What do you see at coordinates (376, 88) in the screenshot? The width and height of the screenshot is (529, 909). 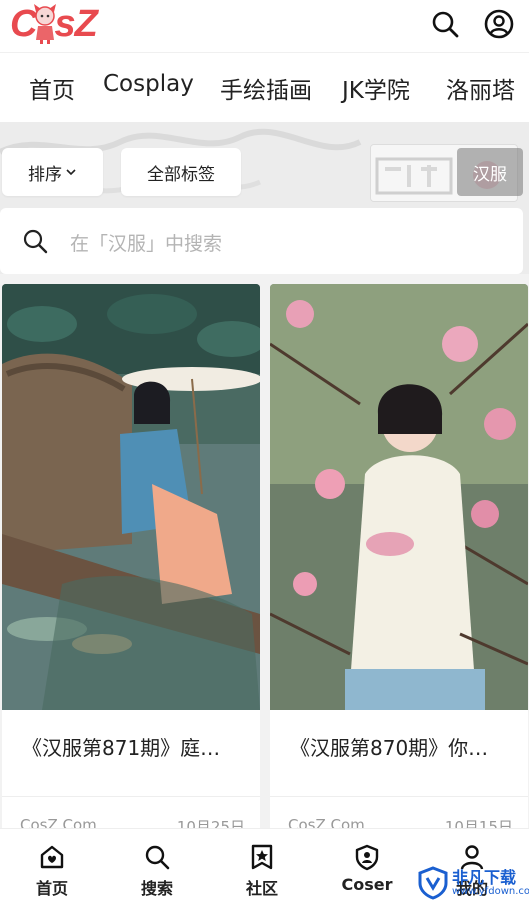 I see `nav-item-jk: JK学院` at bounding box center [376, 88].